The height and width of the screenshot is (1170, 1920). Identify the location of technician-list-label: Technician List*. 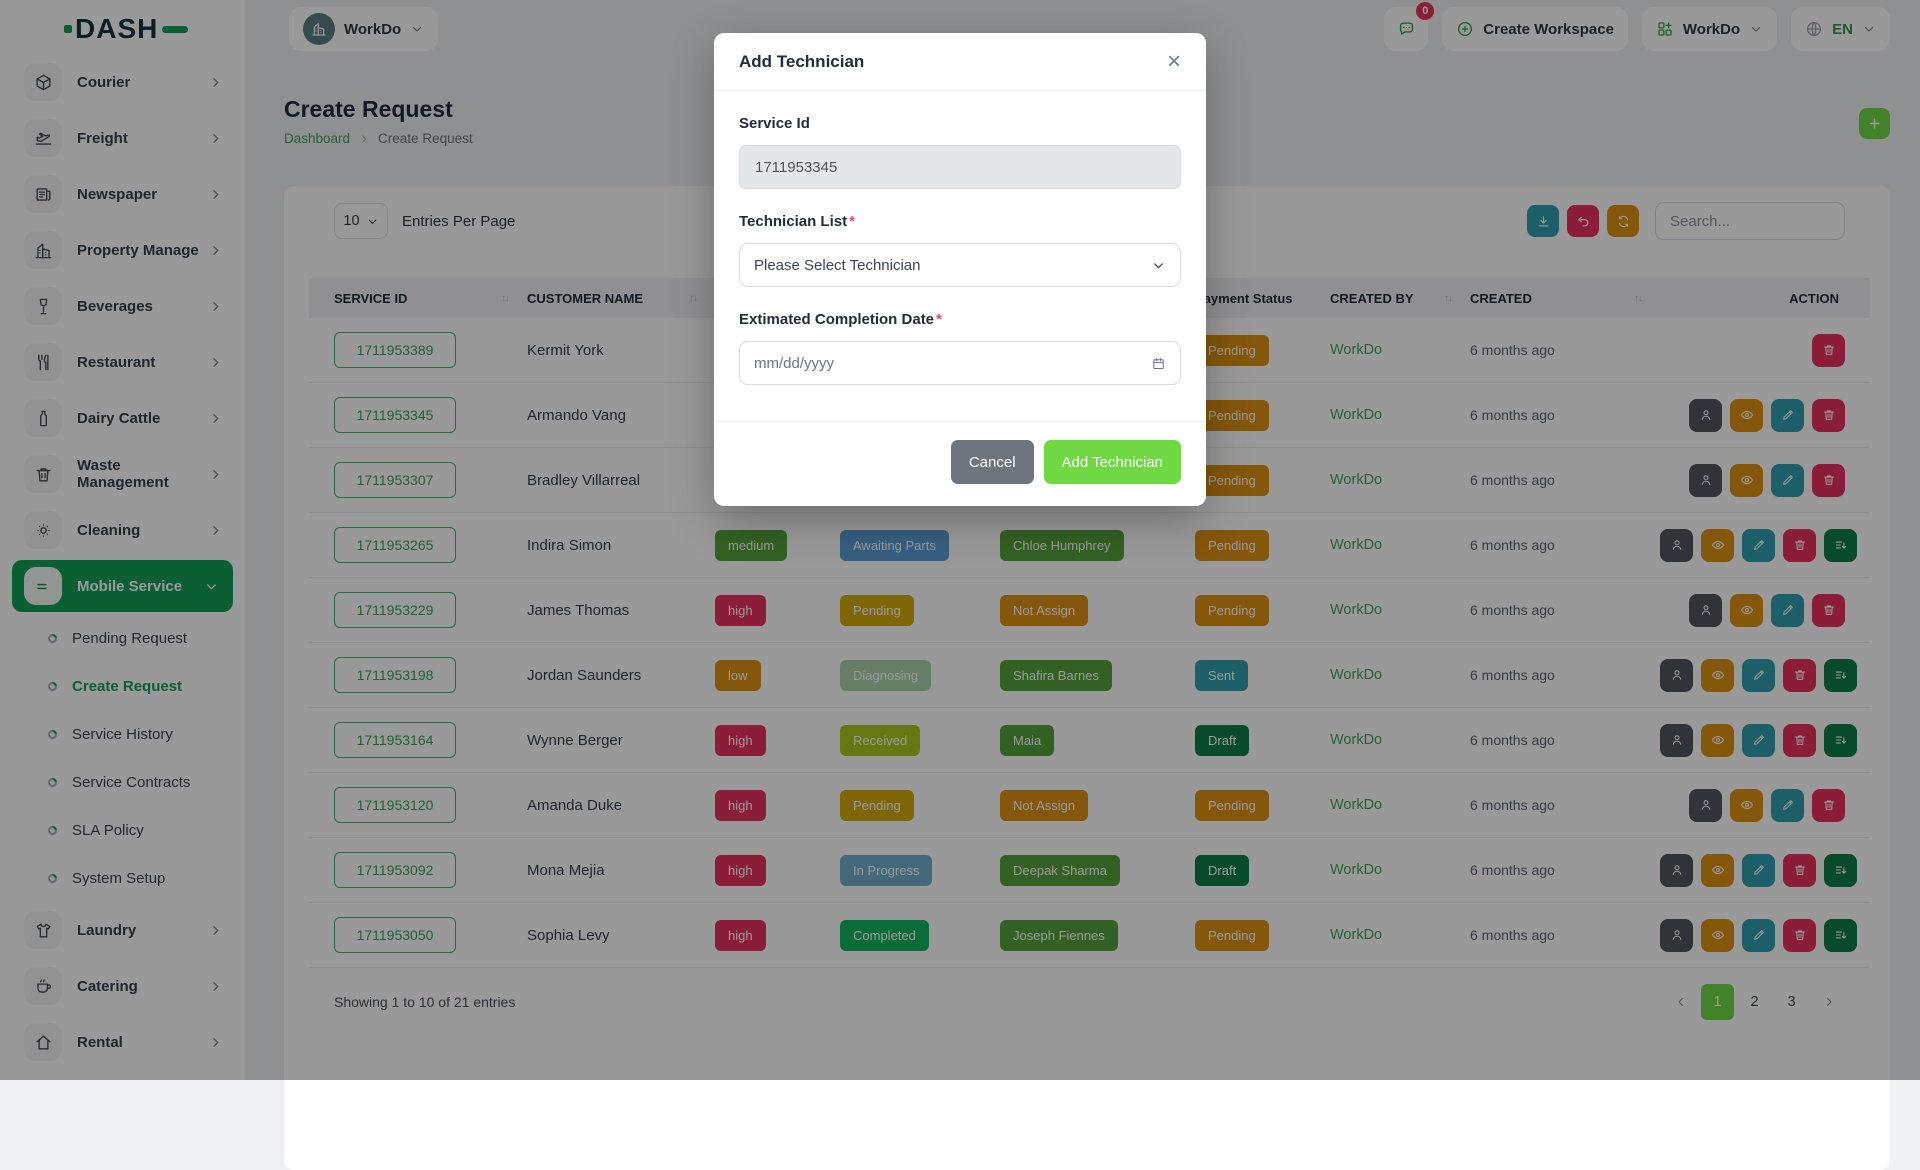
(960, 223).